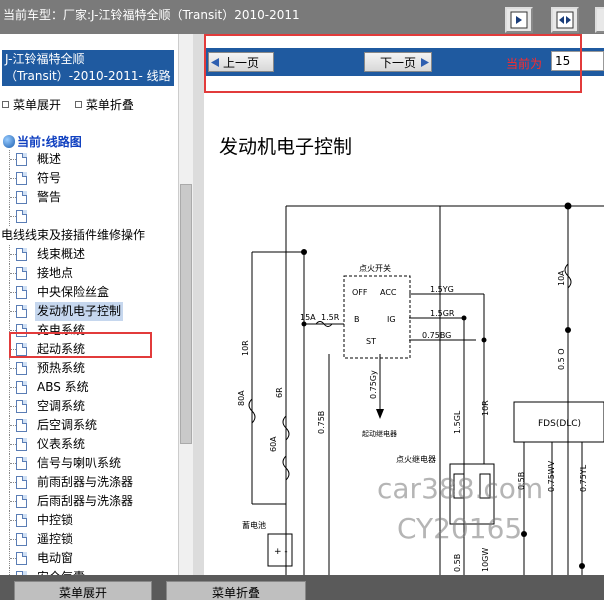  I want to click on highlight-box, so click(80, 345).